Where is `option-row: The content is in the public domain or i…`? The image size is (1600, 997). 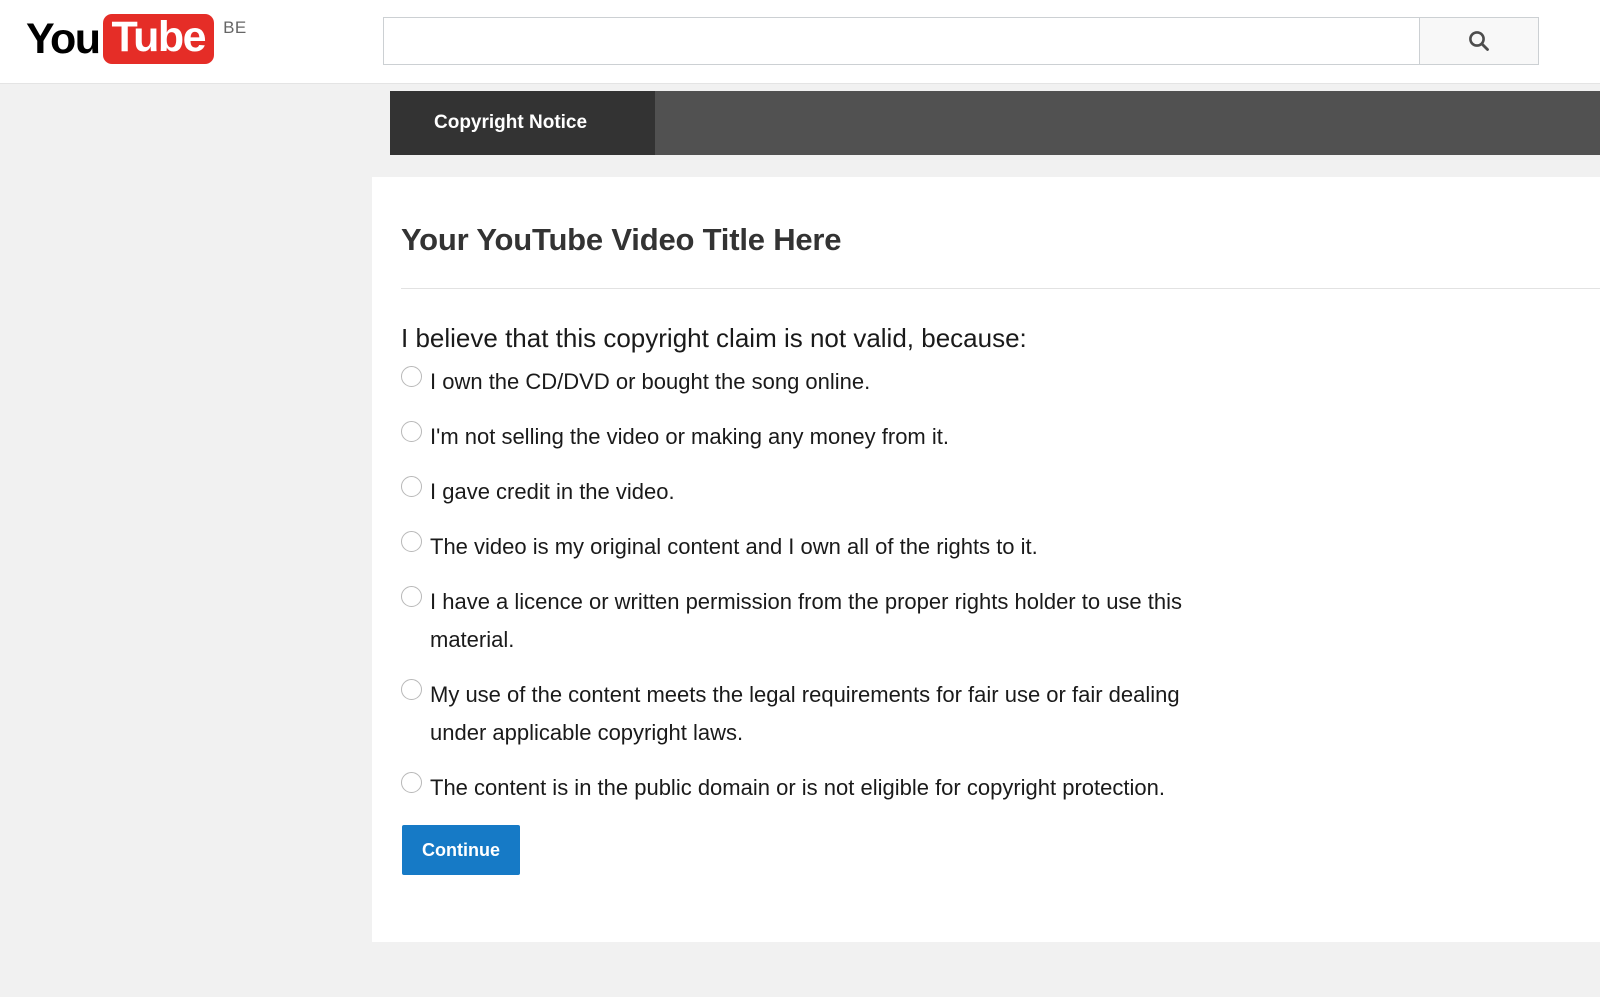 option-row: The content is in the public domain or i… is located at coordinates (901, 788).